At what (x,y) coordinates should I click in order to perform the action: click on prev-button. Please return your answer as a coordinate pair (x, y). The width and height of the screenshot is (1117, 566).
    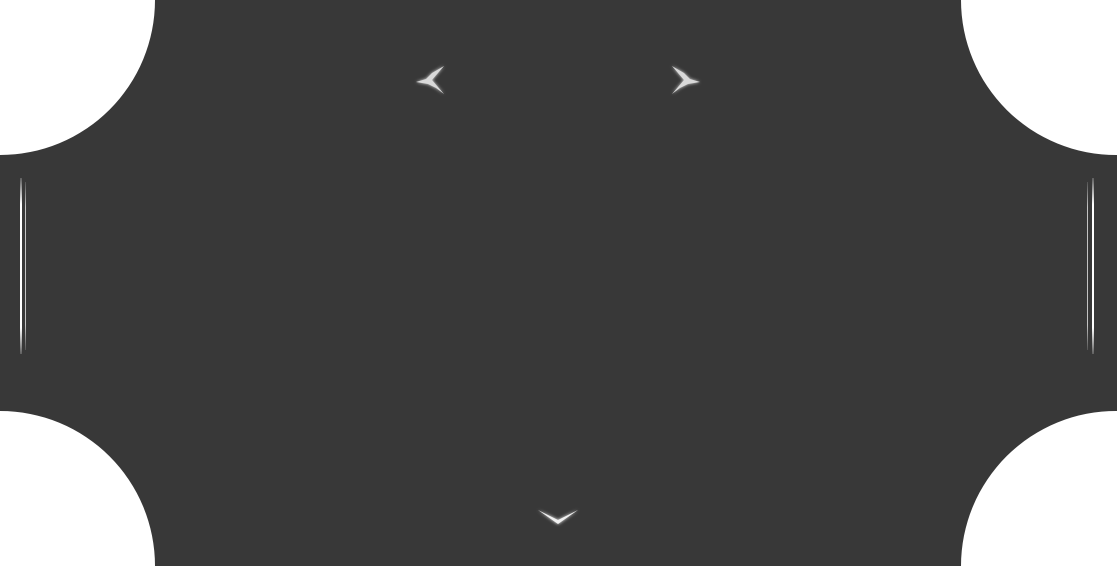
    Looking at the image, I should click on (430, 80).